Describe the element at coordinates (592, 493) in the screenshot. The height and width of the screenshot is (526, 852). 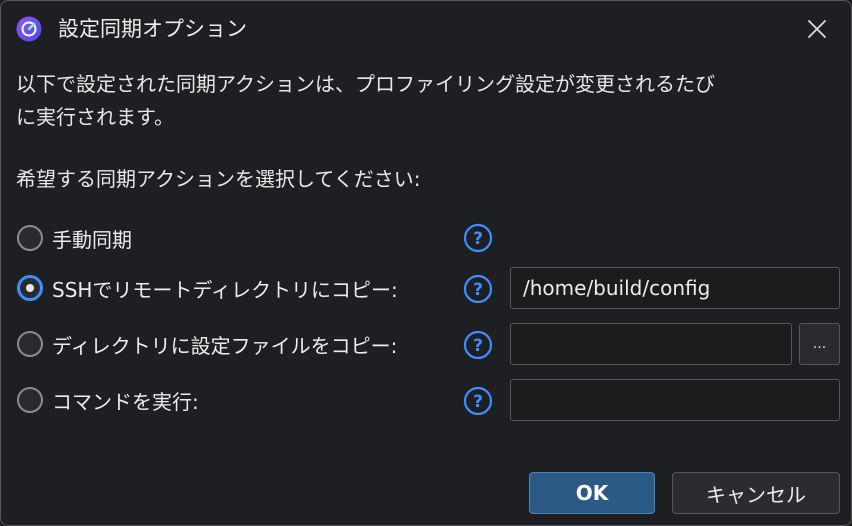
I see `ok-button: OK` at that location.